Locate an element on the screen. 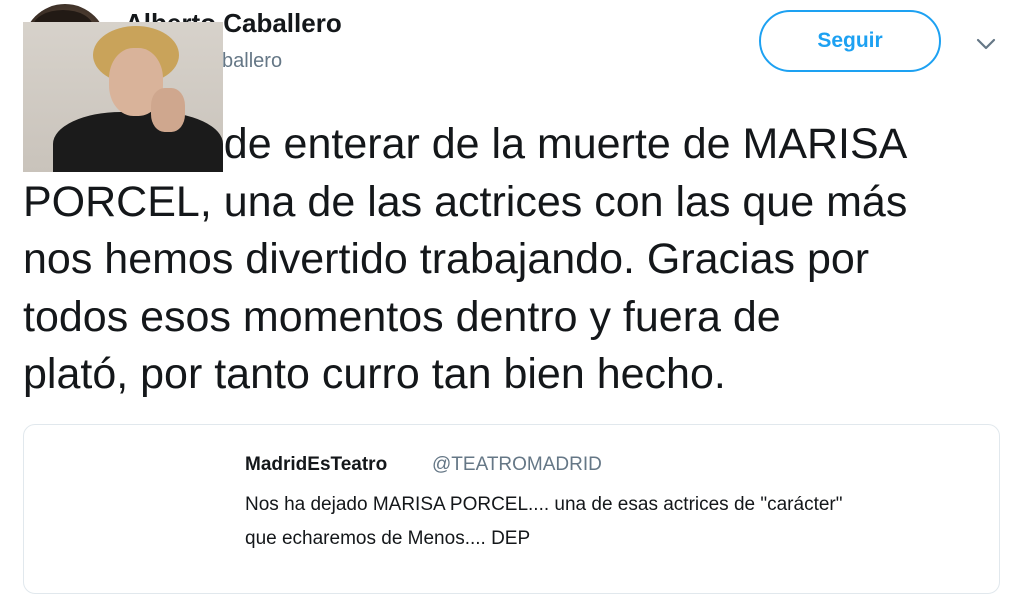  chevron-down-icon is located at coordinates (986, 44).